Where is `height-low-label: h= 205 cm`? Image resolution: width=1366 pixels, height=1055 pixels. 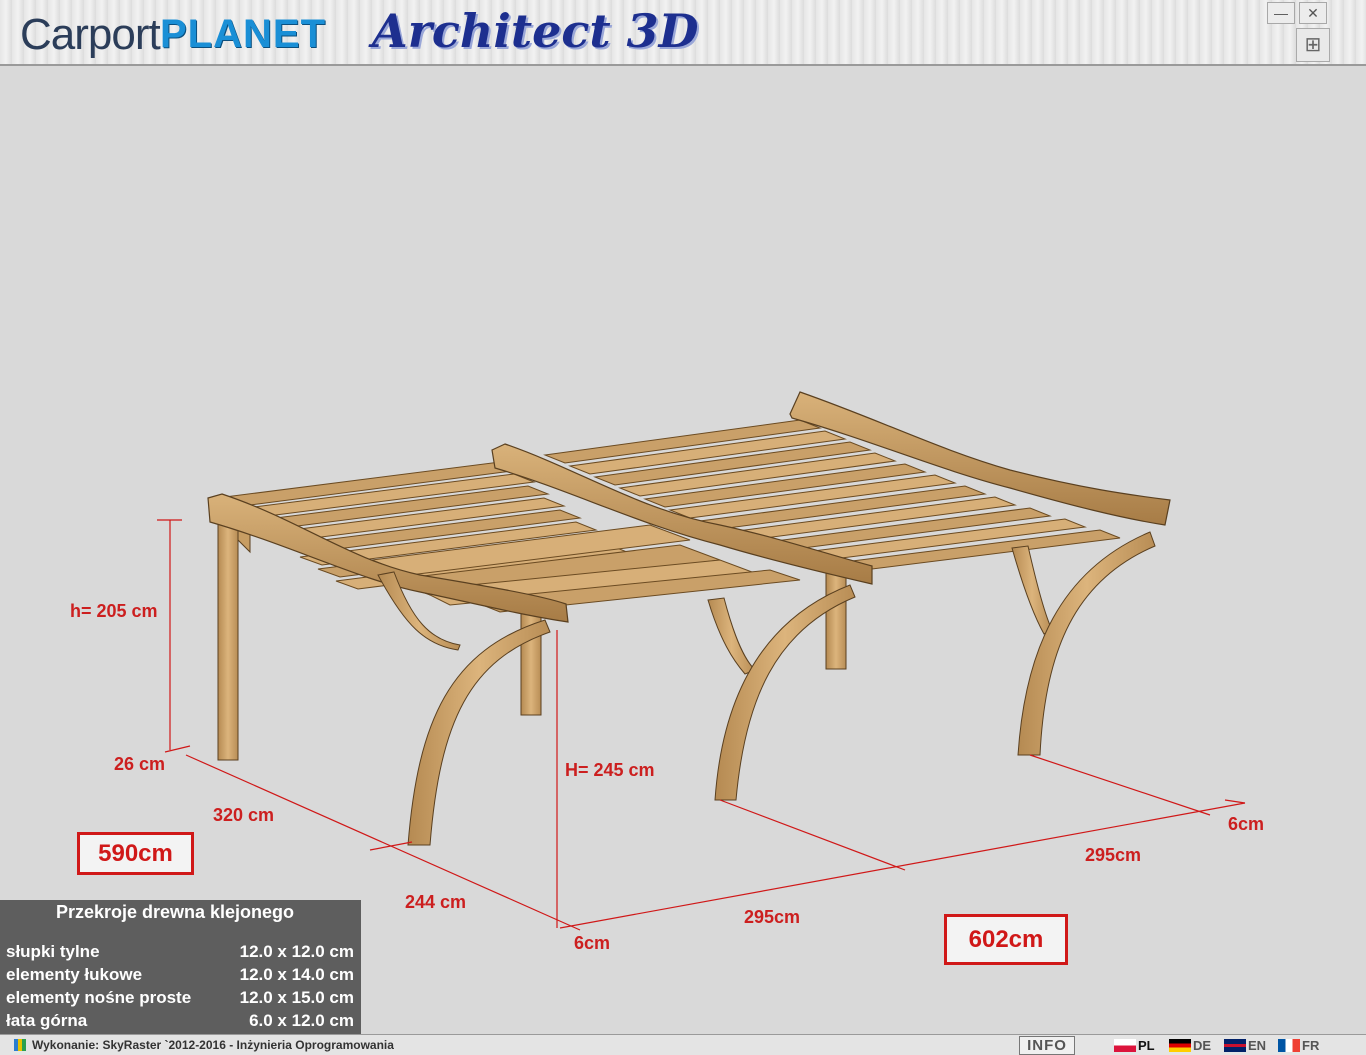
height-low-label: h= 205 cm is located at coordinates (114, 611).